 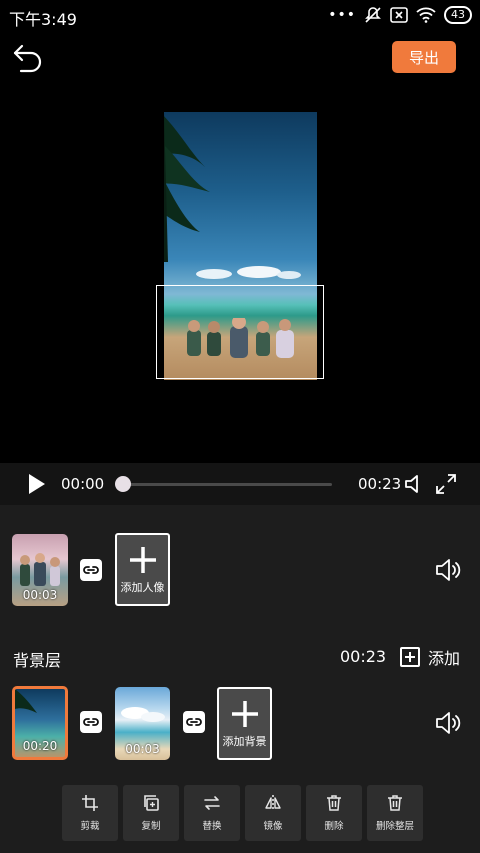 What do you see at coordinates (380, 484) in the screenshot?
I see `total-time: 00:23` at bounding box center [380, 484].